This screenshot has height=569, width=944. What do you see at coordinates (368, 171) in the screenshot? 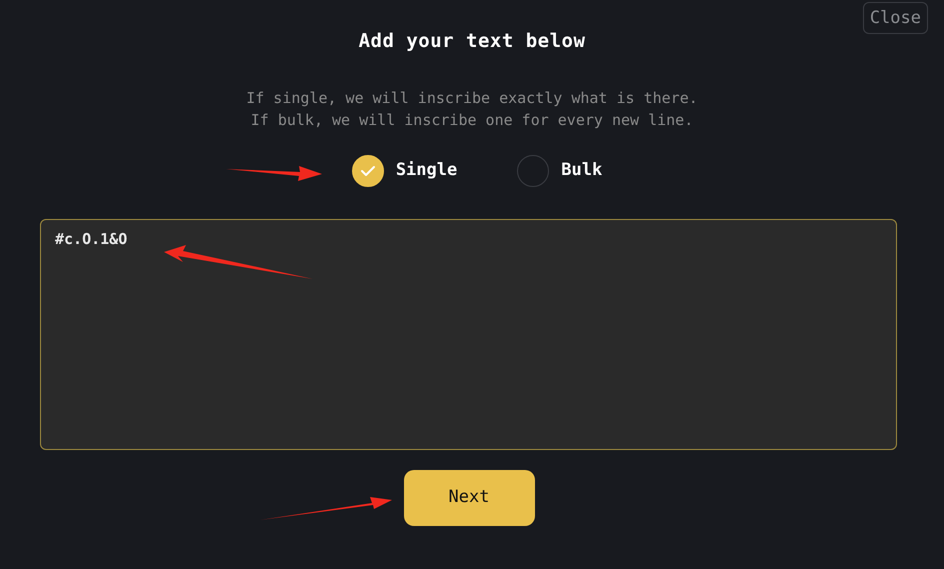
I see `check-icon` at bounding box center [368, 171].